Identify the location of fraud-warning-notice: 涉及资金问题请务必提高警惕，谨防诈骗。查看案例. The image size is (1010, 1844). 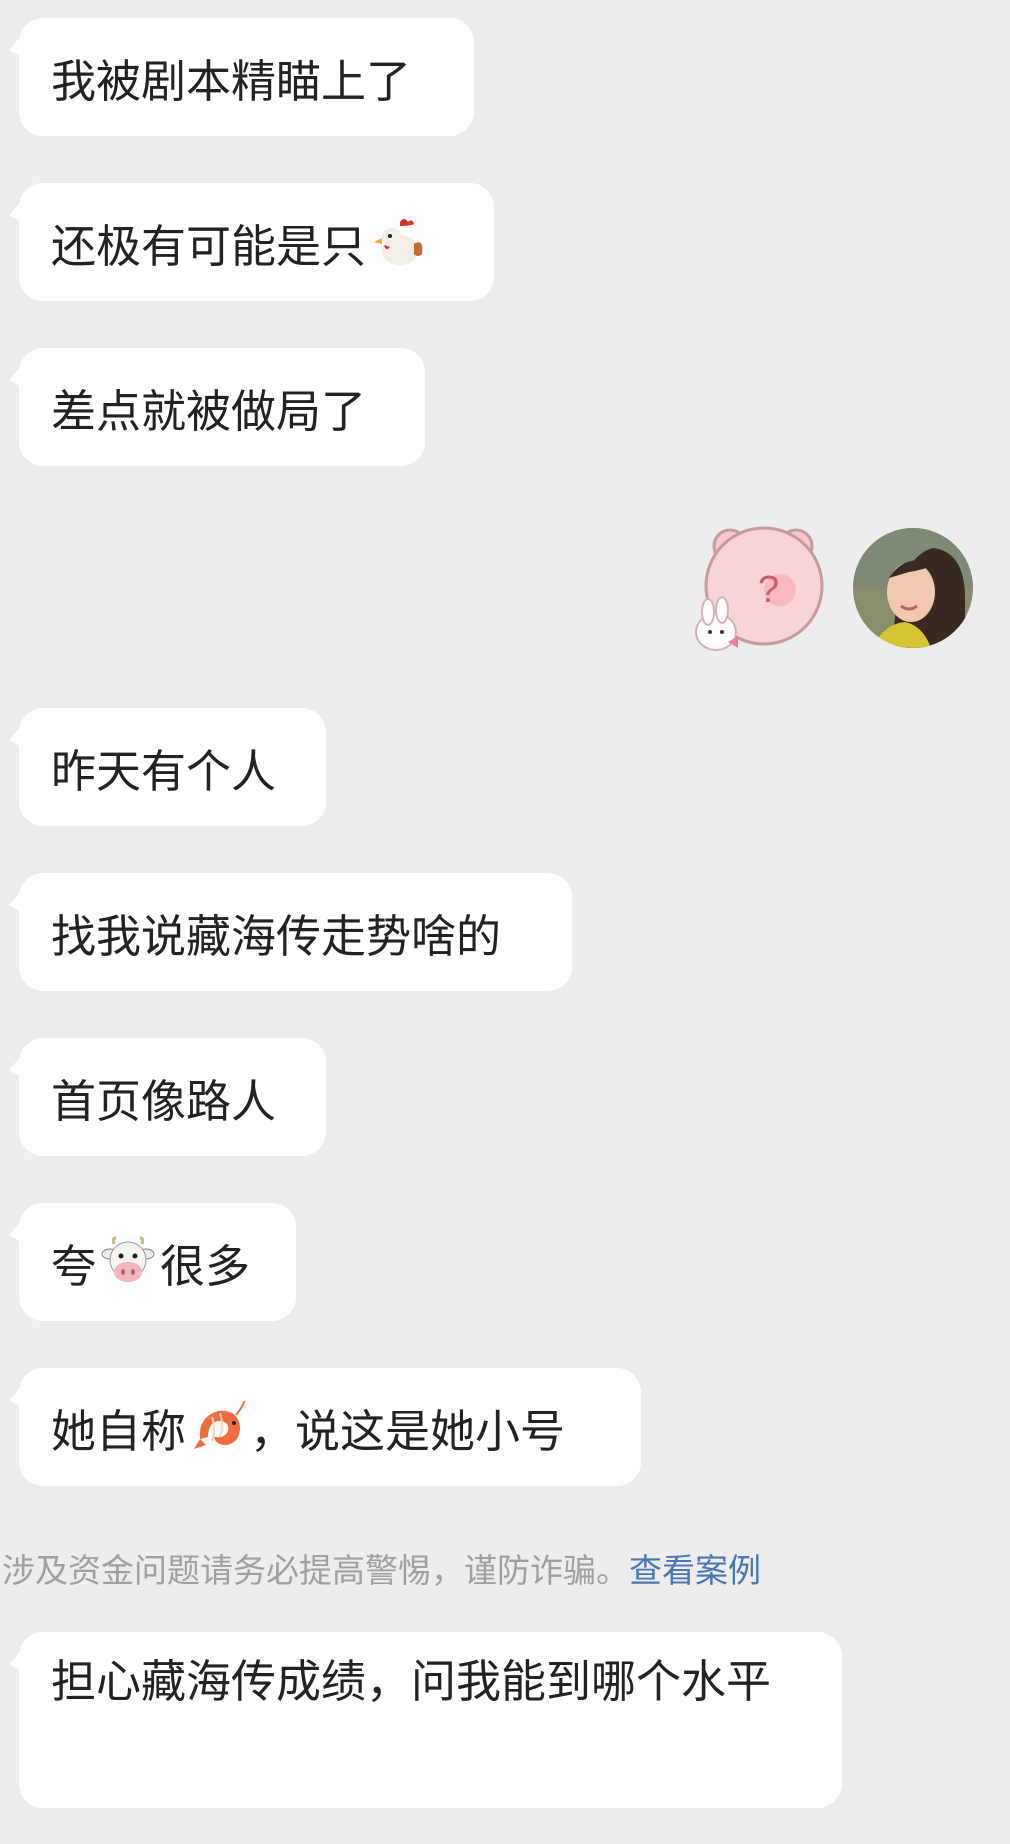
(381, 1568).